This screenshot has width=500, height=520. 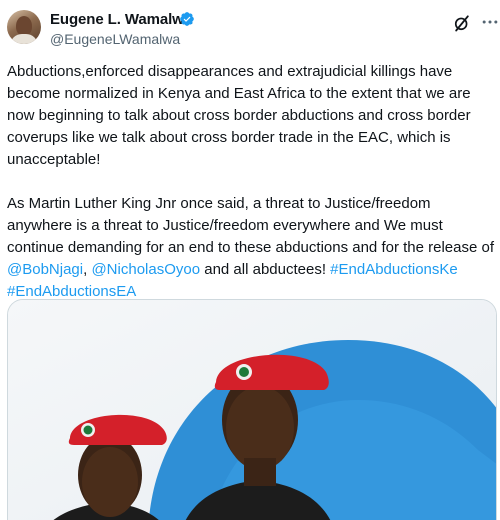 What do you see at coordinates (265, 269) in the screenshot?
I see `paragraph-2-mid: and all abductees!` at bounding box center [265, 269].